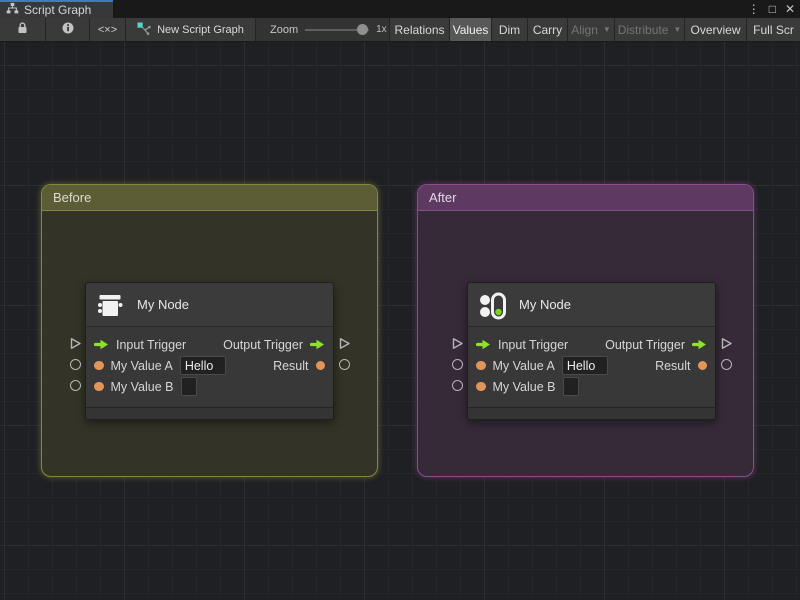  I want to click on values-label: Values, so click(470, 29).